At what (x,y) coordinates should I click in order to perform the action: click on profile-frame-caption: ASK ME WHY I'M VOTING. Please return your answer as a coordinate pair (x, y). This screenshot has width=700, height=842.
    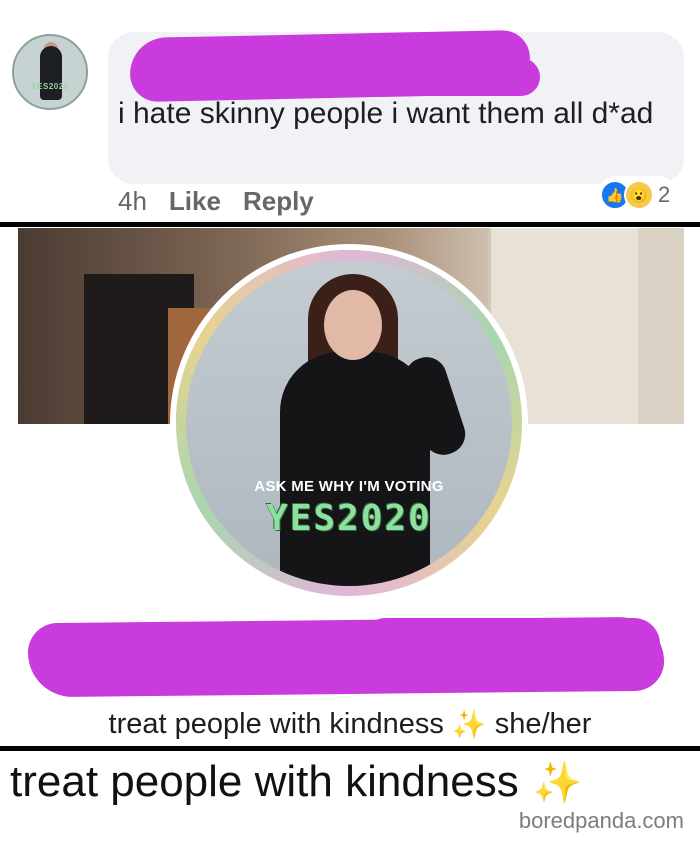
    Looking at the image, I should click on (349, 486).